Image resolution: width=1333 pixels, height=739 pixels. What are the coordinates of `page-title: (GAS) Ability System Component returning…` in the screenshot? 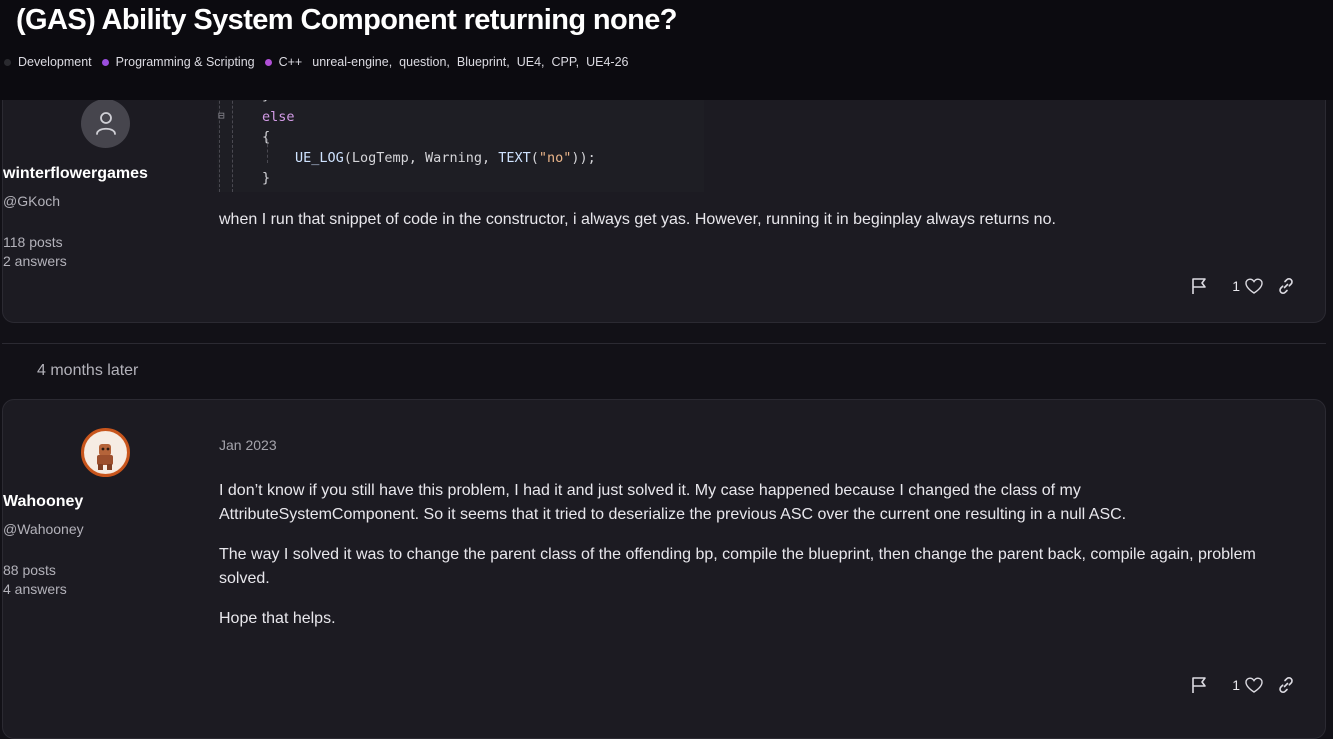 It's located at (347, 20).